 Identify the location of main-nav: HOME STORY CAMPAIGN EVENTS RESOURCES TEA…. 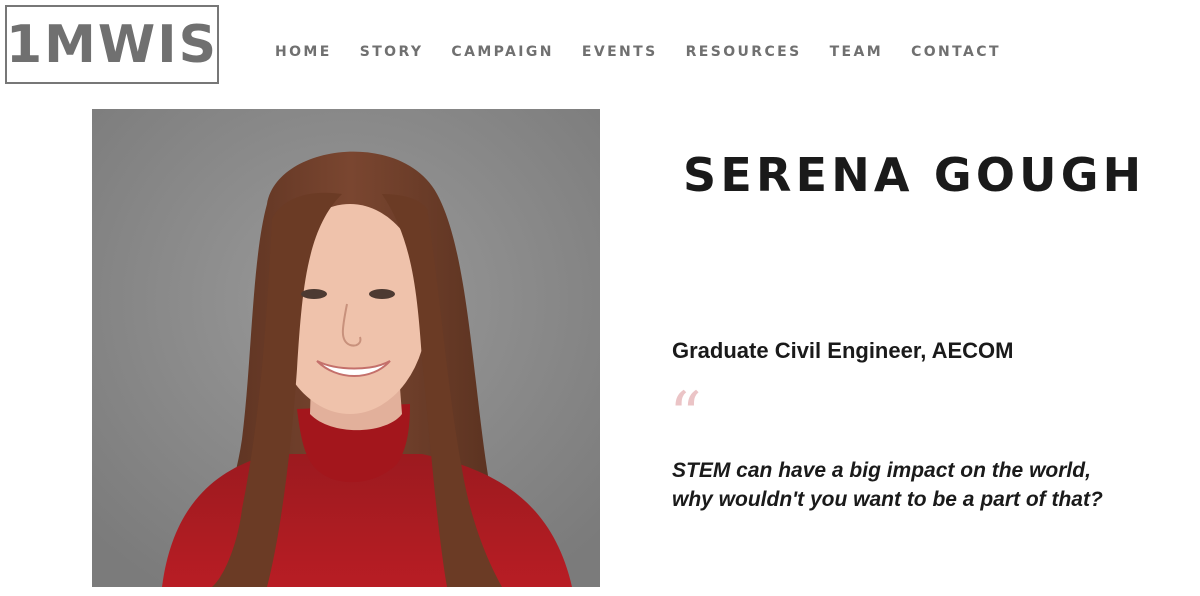
(638, 52).